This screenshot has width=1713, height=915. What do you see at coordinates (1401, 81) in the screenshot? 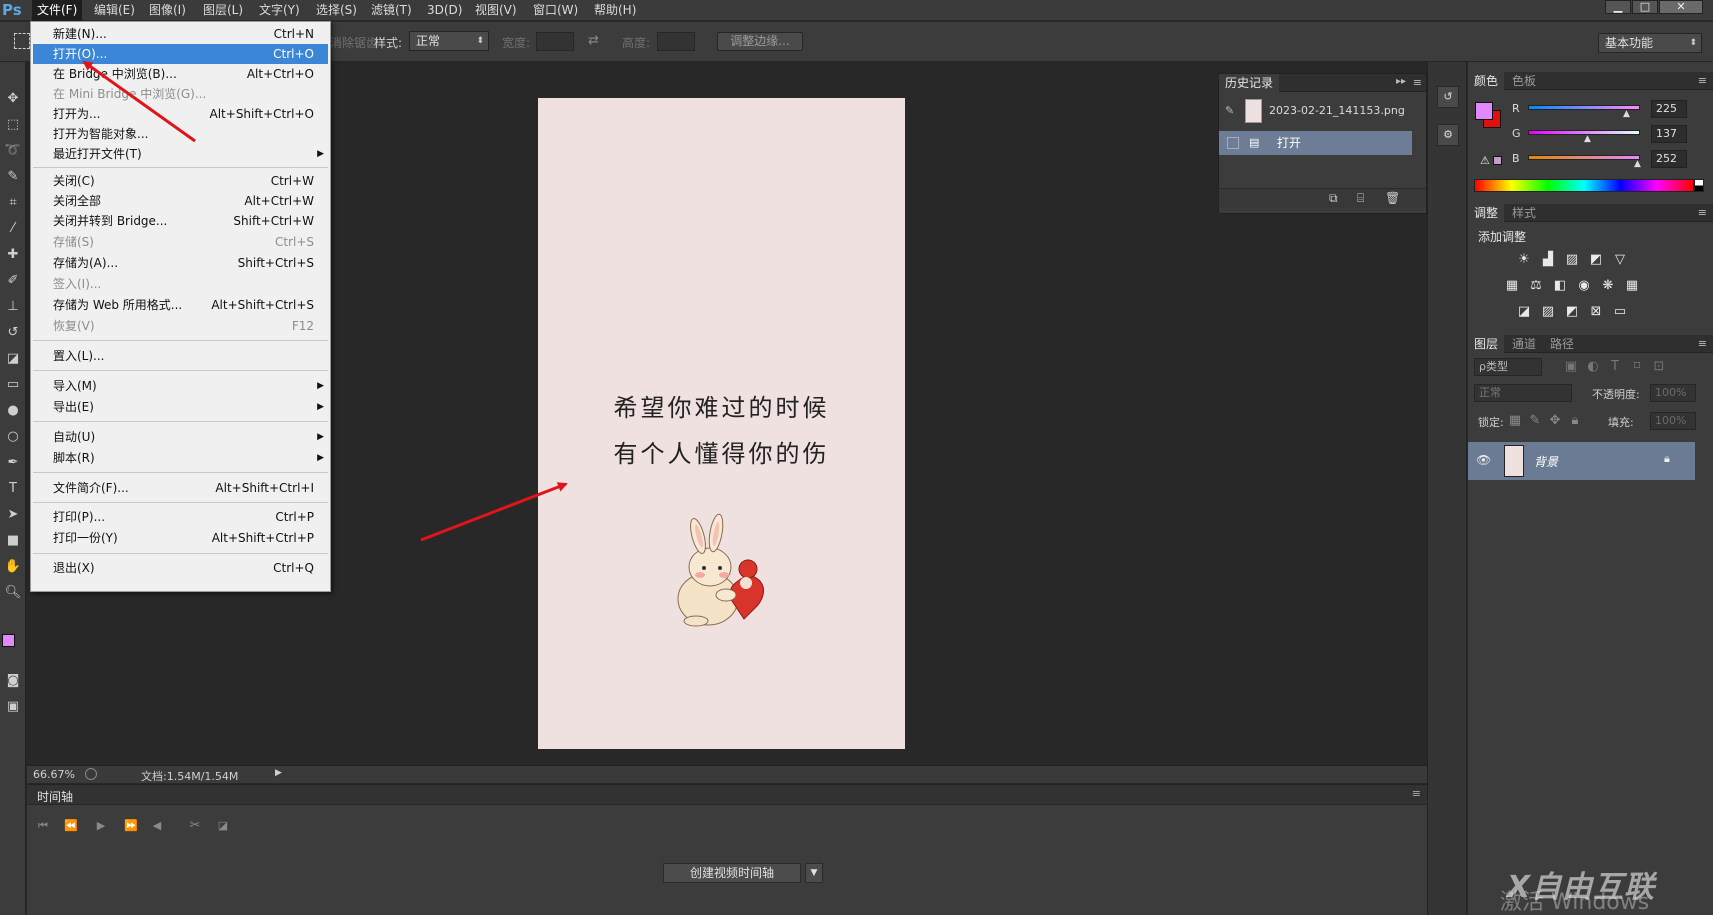
I see `collapse-panel-icon: ▸▸` at bounding box center [1401, 81].